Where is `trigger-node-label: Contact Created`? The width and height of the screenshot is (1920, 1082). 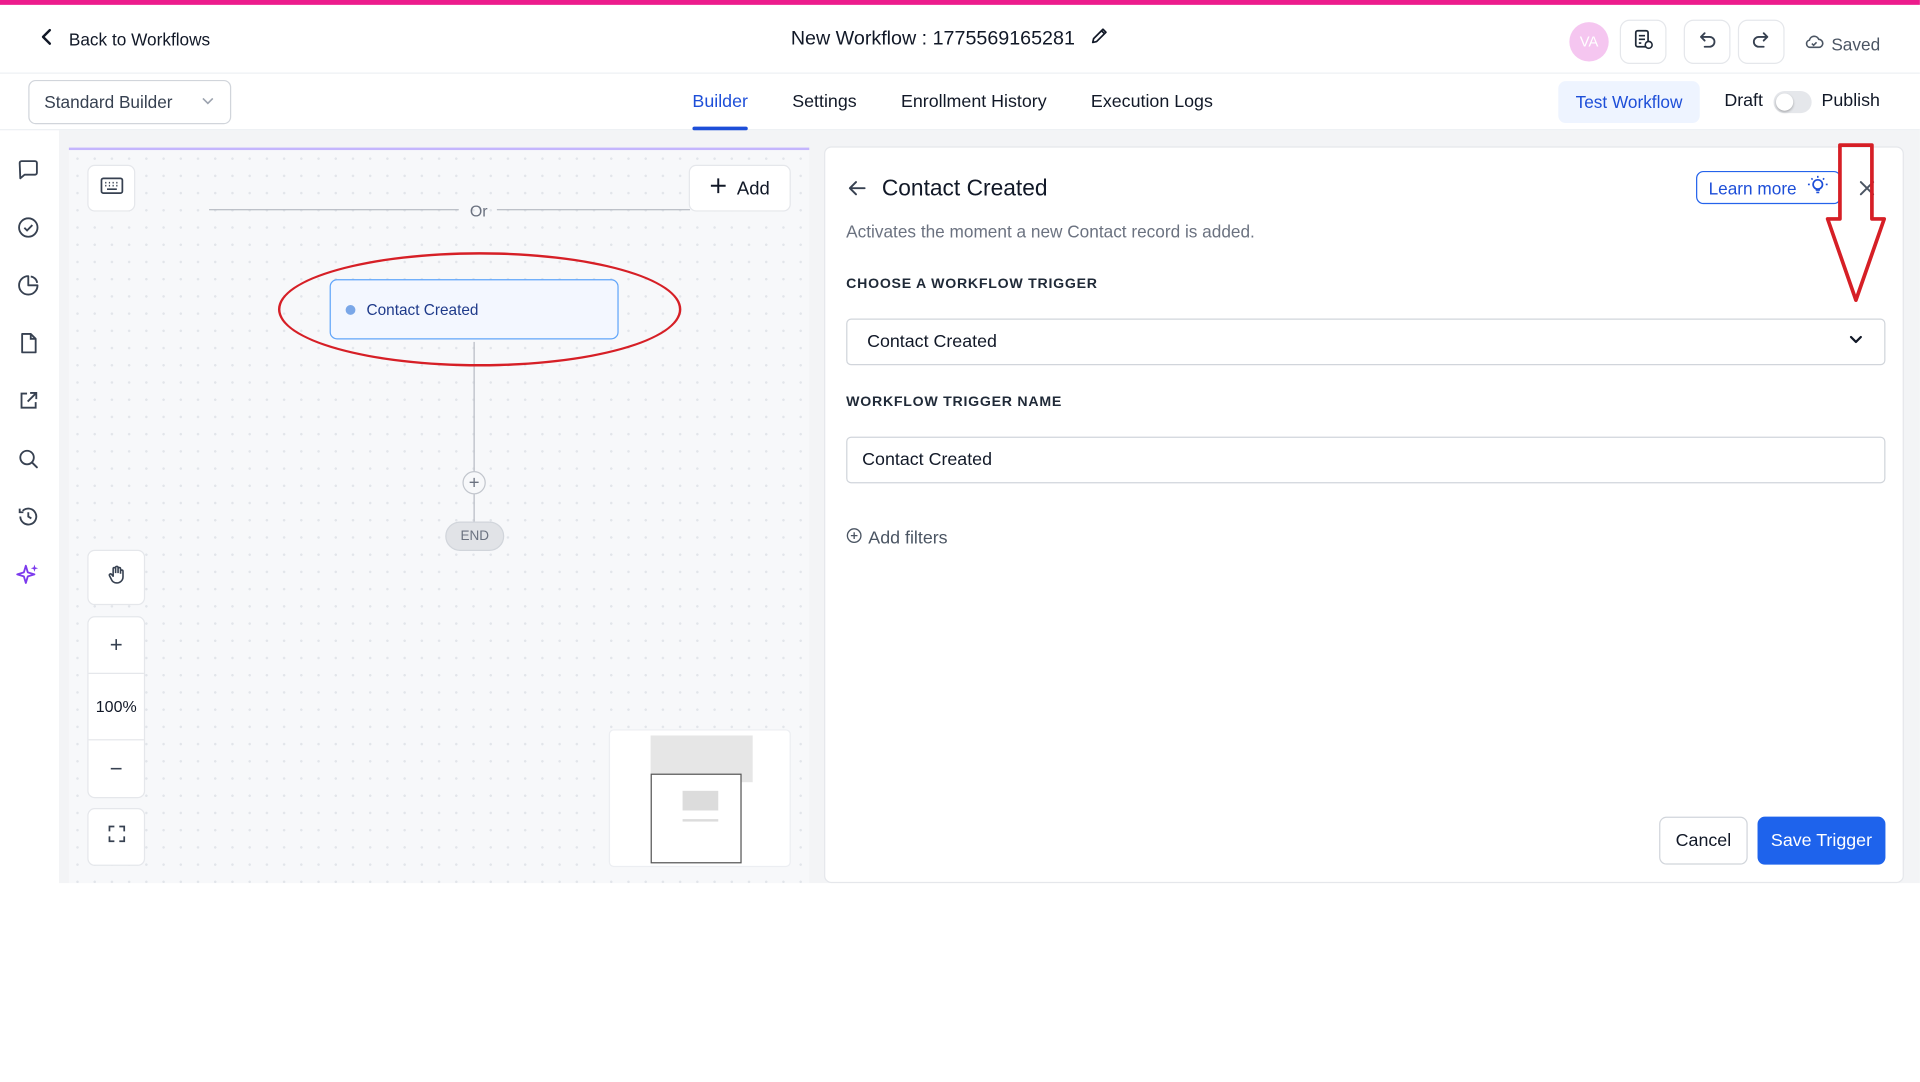
trigger-node-label: Contact Created is located at coordinates (422, 309).